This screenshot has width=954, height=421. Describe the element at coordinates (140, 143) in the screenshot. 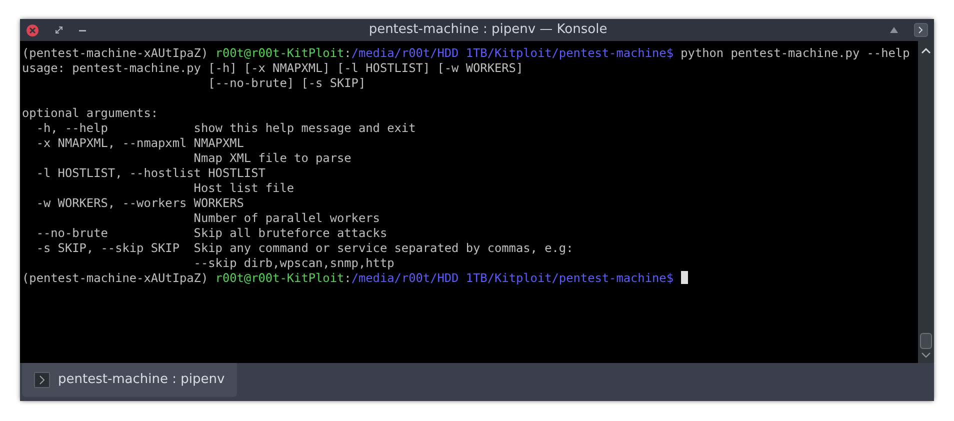

I see `output-line: -x NMAPXML, --nmapxml NMAPXML` at that location.